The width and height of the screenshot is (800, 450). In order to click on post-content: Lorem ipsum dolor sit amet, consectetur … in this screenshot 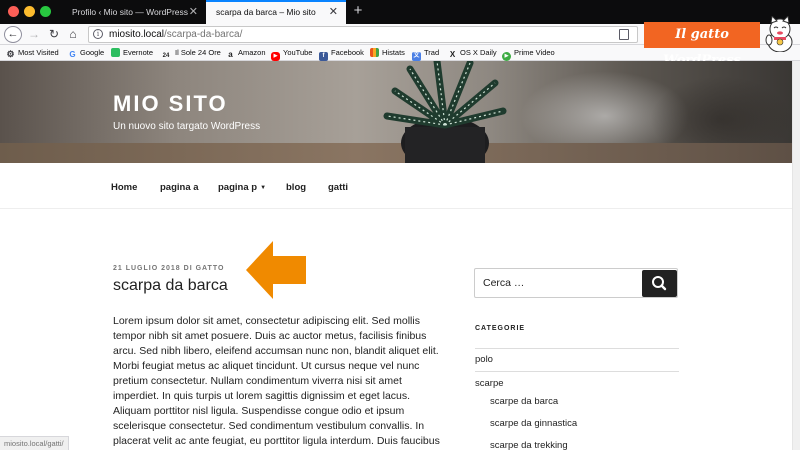, I will do `click(276, 381)`.